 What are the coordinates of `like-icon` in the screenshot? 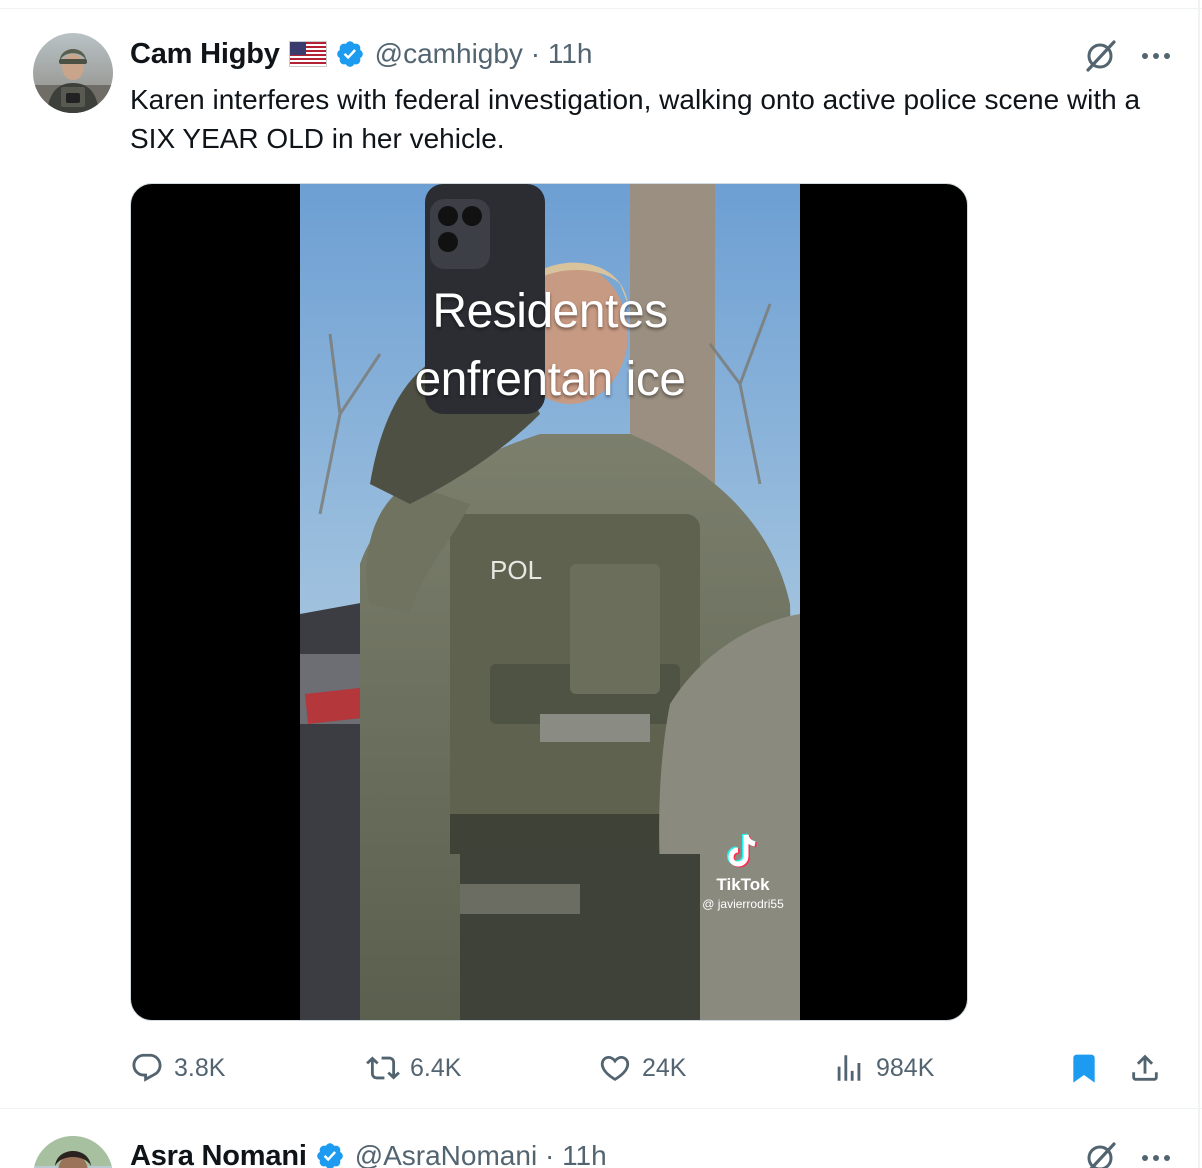 It's located at (615, 1068).